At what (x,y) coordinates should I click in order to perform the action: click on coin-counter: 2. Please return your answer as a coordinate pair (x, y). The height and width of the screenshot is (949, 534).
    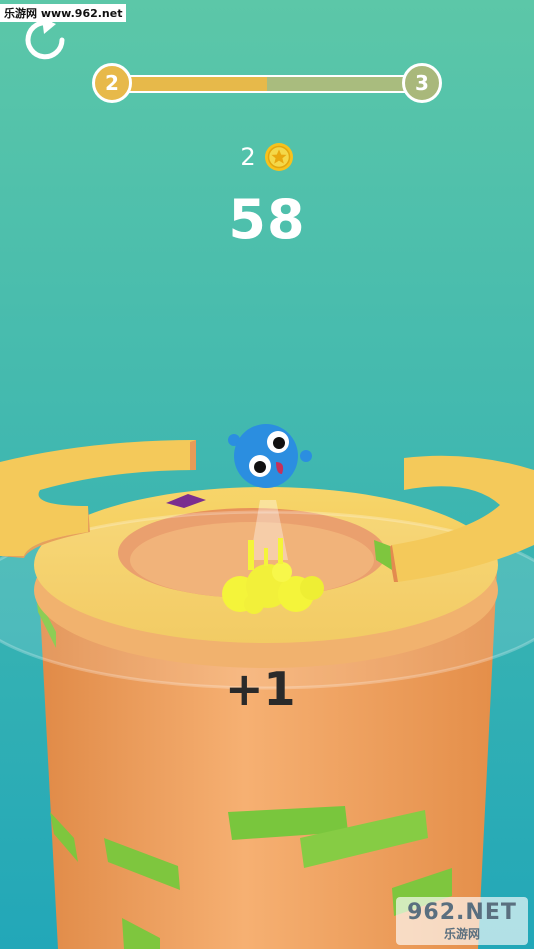
    Looking at the image, I should click on (267, 157).